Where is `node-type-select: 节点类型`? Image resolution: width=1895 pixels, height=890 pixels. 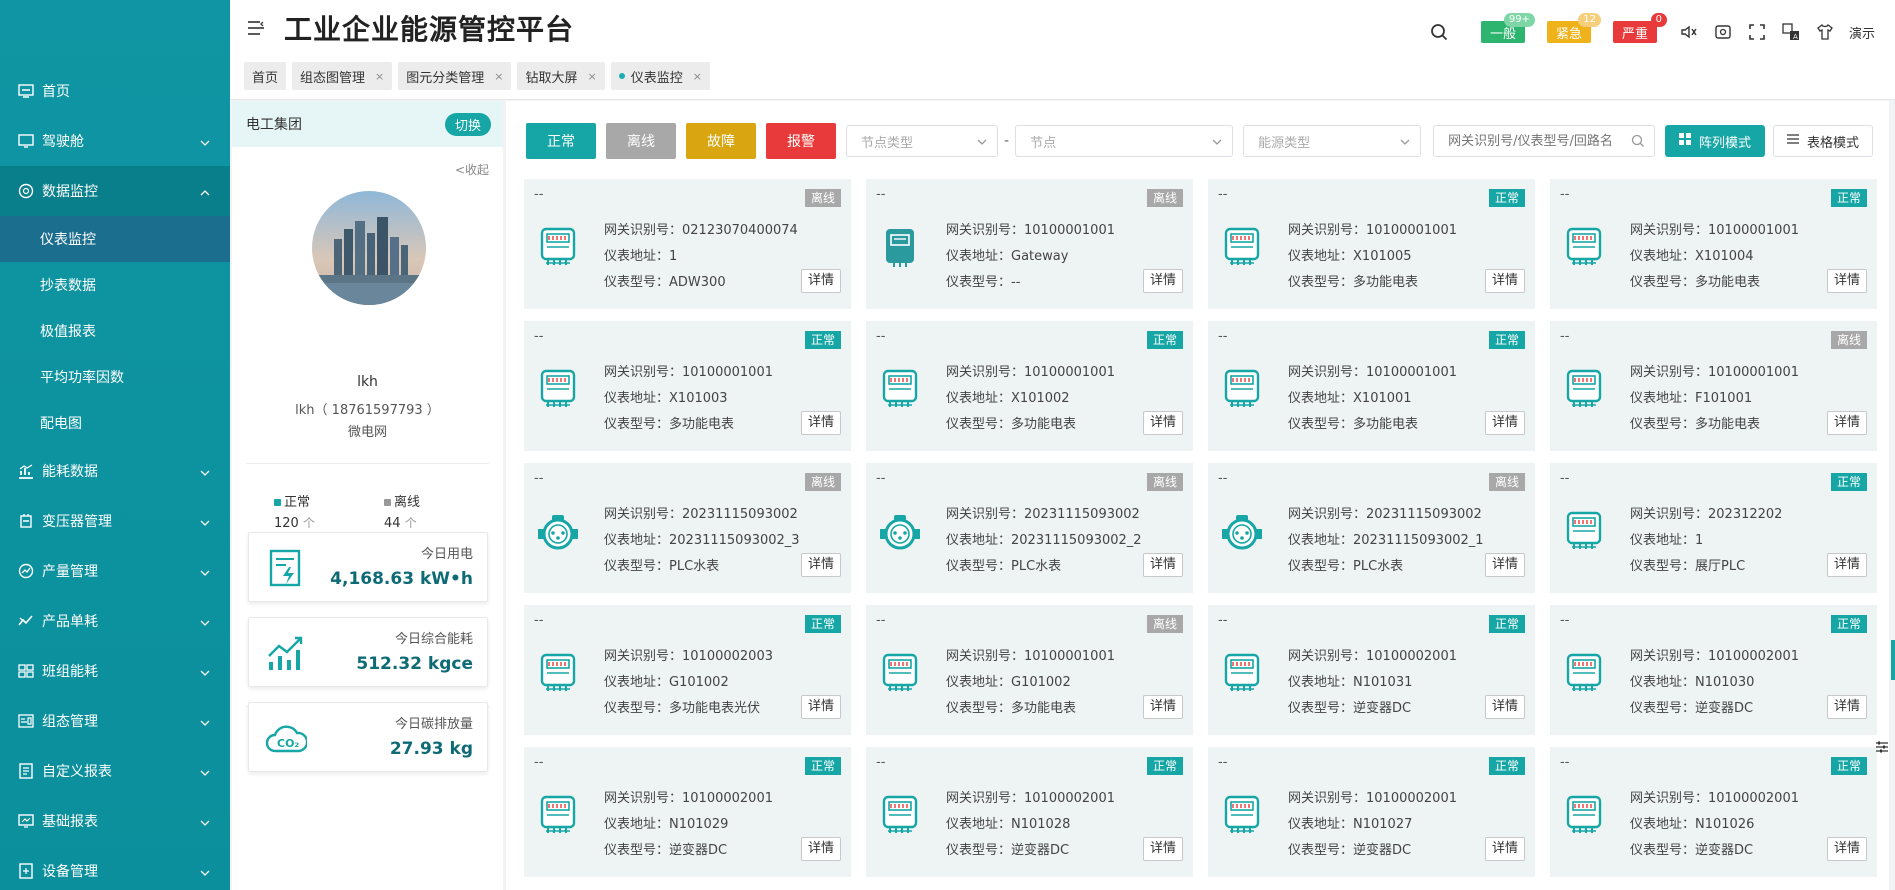 node-type-select: 节点类型 is located at coordinates (922, 141).